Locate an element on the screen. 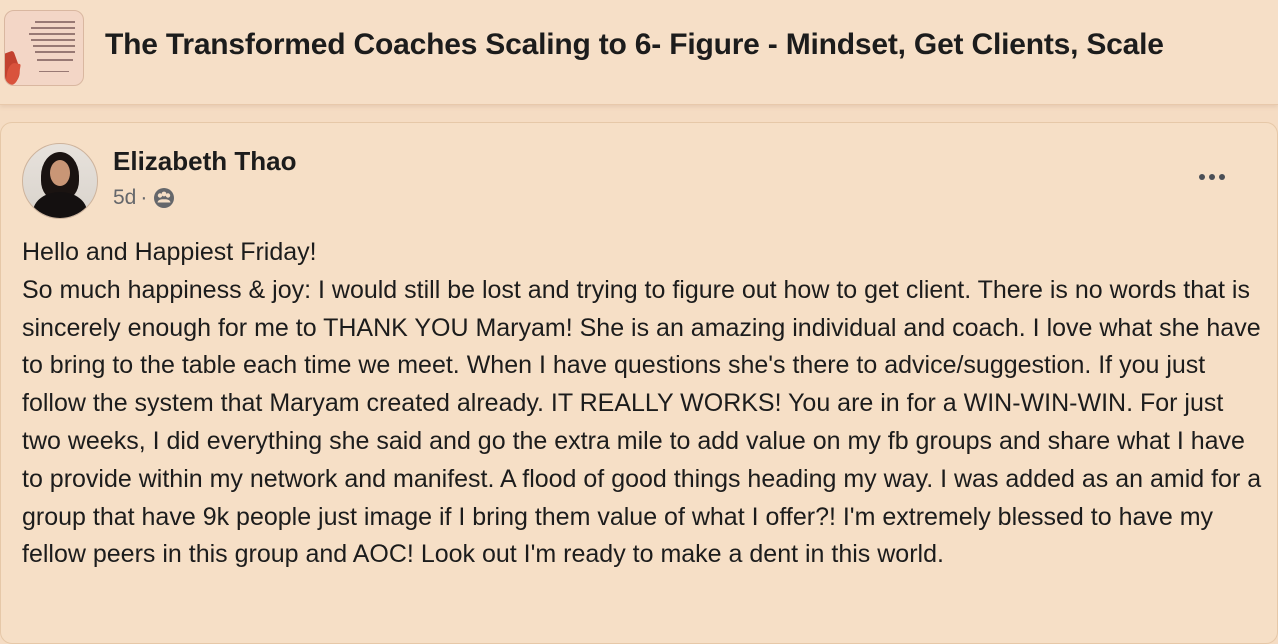  post-body-line: Hello and Happiest Friday! is located at coordinates (169, 252).